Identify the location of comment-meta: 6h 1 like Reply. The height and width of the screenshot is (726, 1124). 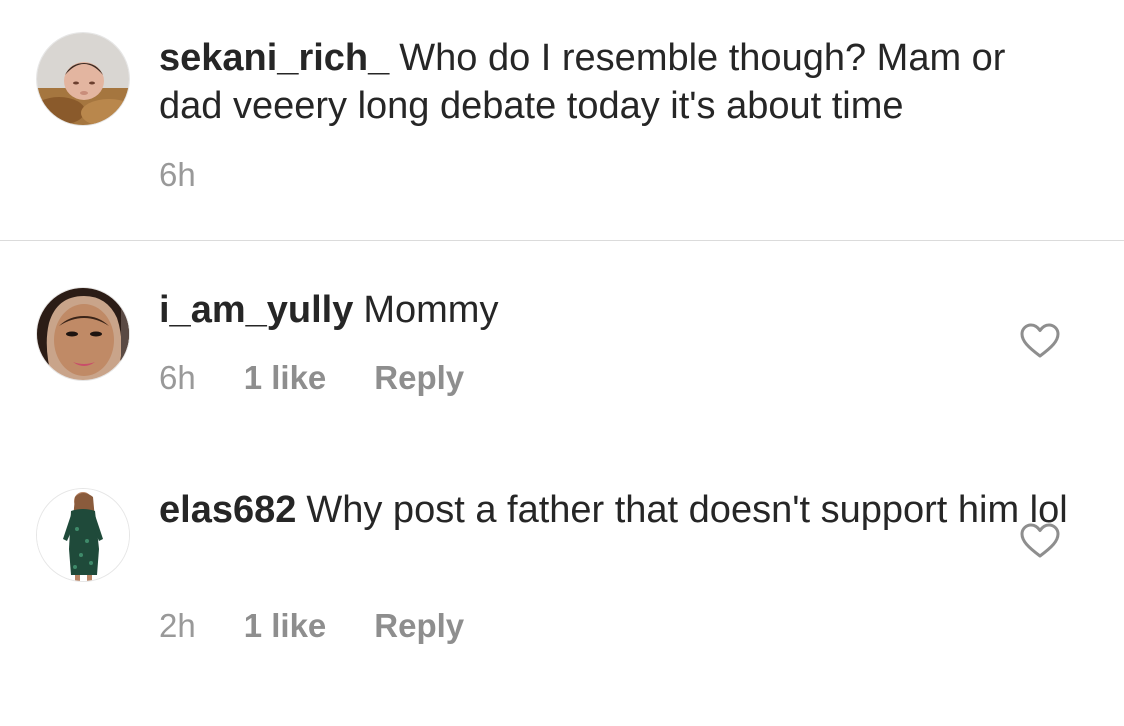
(311, 378).